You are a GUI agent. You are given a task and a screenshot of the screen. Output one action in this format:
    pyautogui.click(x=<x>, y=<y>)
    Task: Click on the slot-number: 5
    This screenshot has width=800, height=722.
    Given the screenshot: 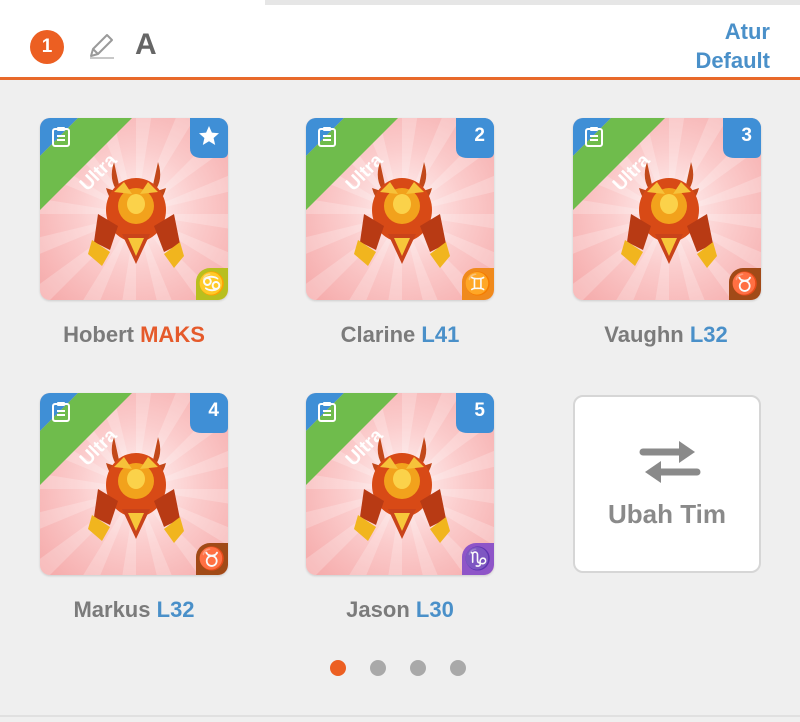 What is the action you would take?
    pyautogui.click(x=479, y=410)
    